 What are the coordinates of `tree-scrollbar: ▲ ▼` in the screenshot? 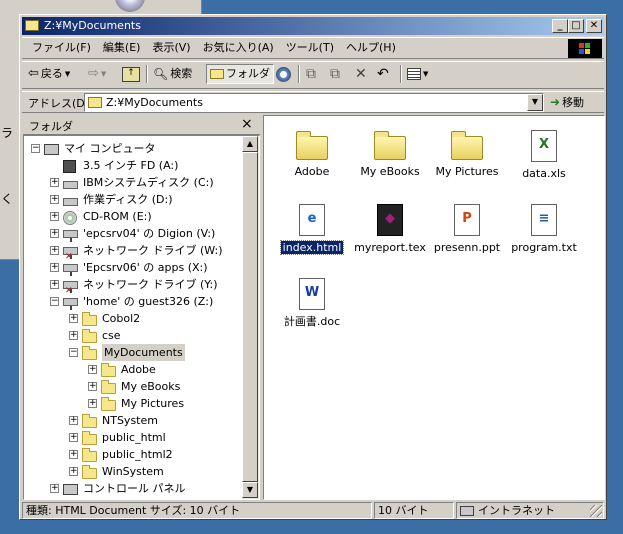 It's located at (250, 317).